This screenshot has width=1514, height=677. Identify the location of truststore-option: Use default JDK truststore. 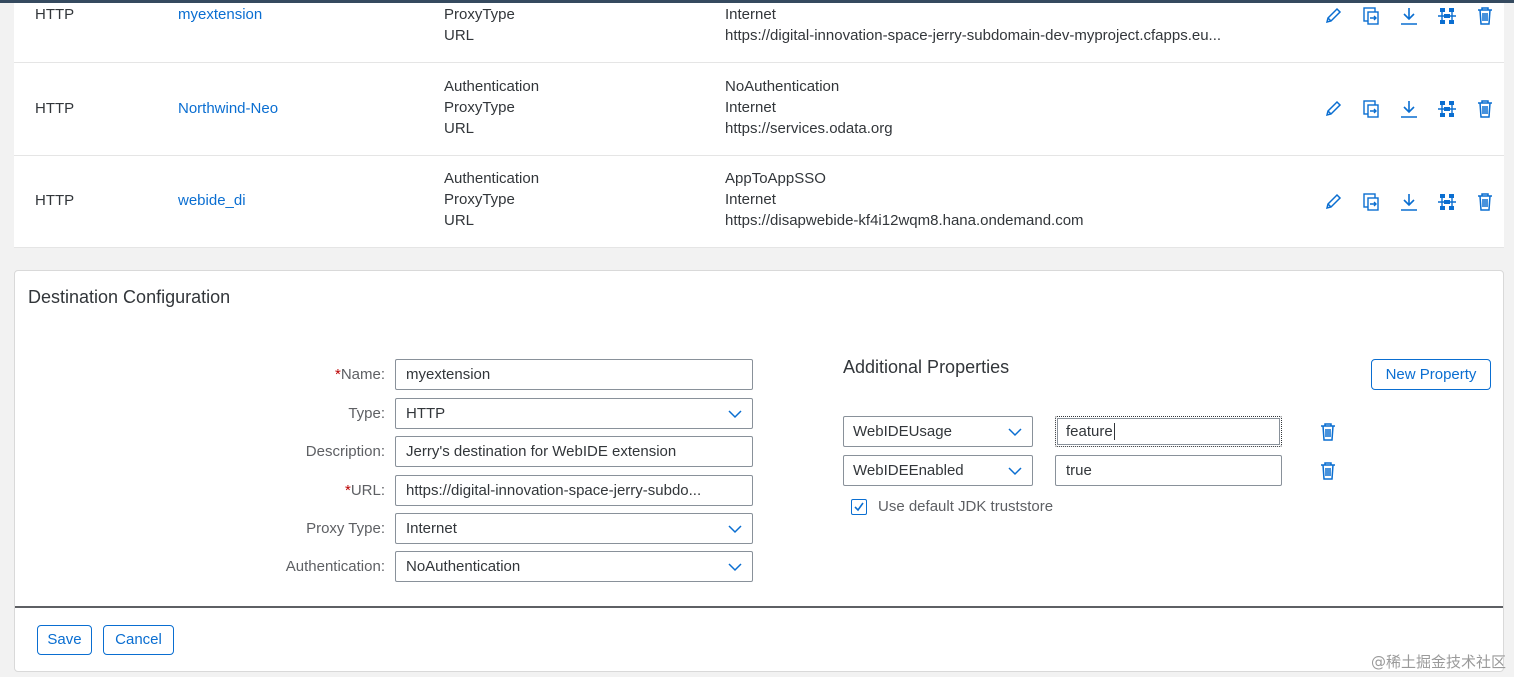
(952, 506).